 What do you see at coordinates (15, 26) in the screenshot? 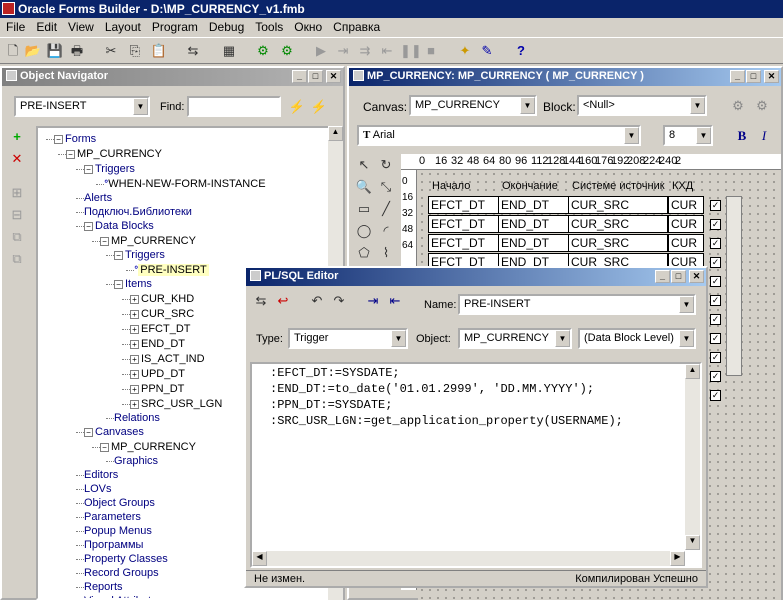
I see `menu-file: File` at bounding box center [15, 26].